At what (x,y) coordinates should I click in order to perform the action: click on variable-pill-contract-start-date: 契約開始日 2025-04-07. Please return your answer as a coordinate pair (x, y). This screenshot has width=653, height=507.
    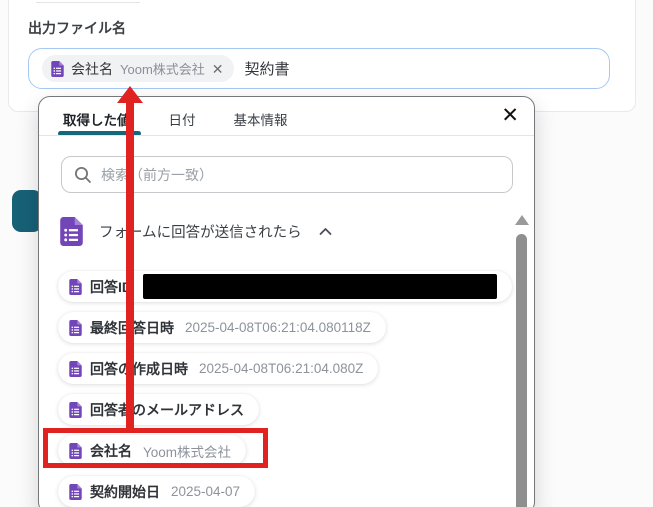
    Looking at the image, I should click on (157, 491).